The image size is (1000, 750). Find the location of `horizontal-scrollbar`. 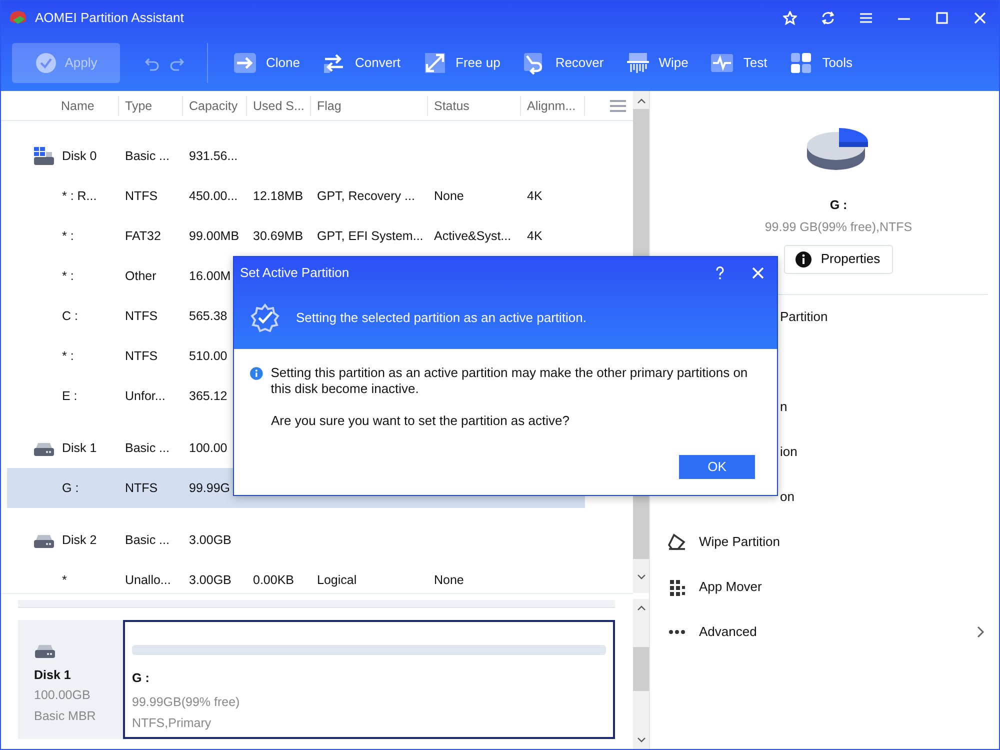

horizontal-scrollbar is located at coordinates (316, 604).